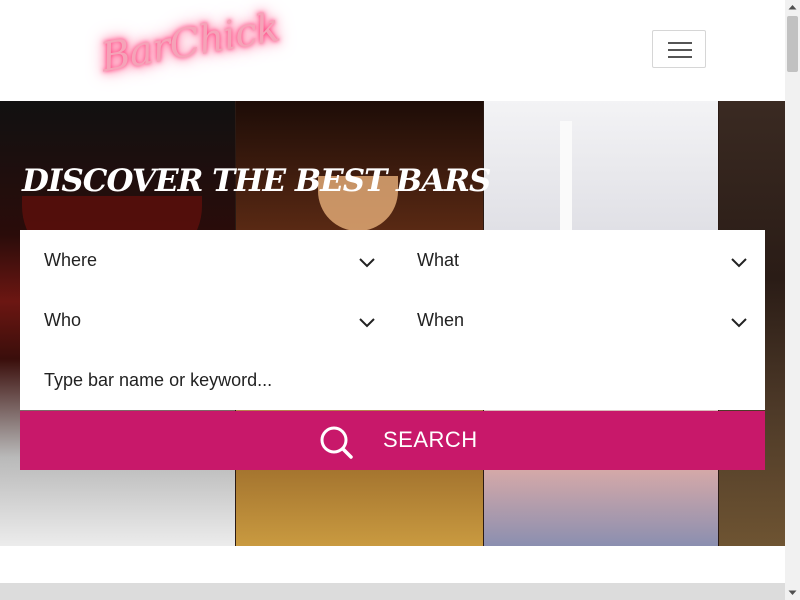 The width and height of the screenshot is (800, 600). What do you see at coordinates (792, 7) in the screenshot?
I see `scroll-up-arrow-icon` at bounding box center [792, 7].